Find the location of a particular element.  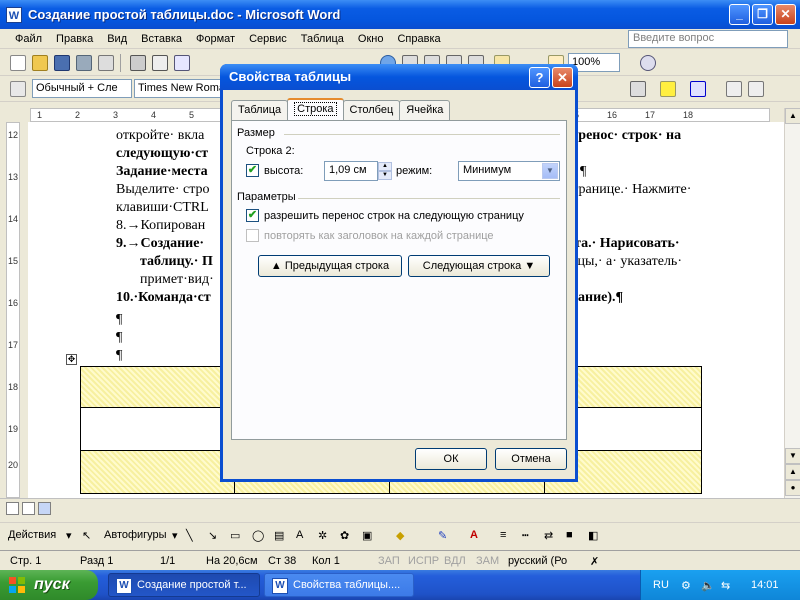

dialog-titlebar: Свойства таблицы is located at coordinates (399, 77).